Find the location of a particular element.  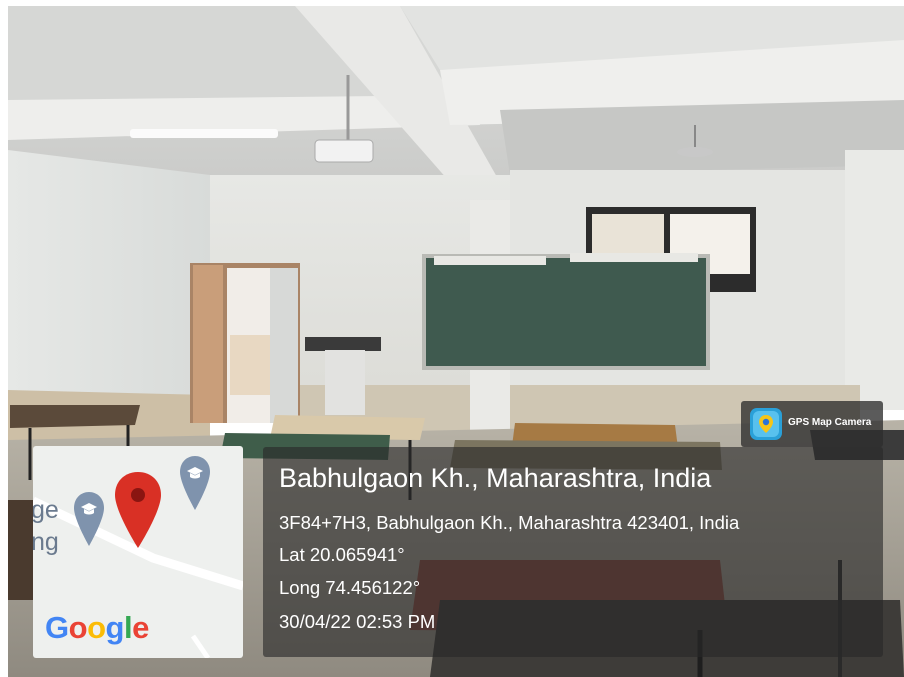

location-pin-icon is located at coordinates (138, 510).